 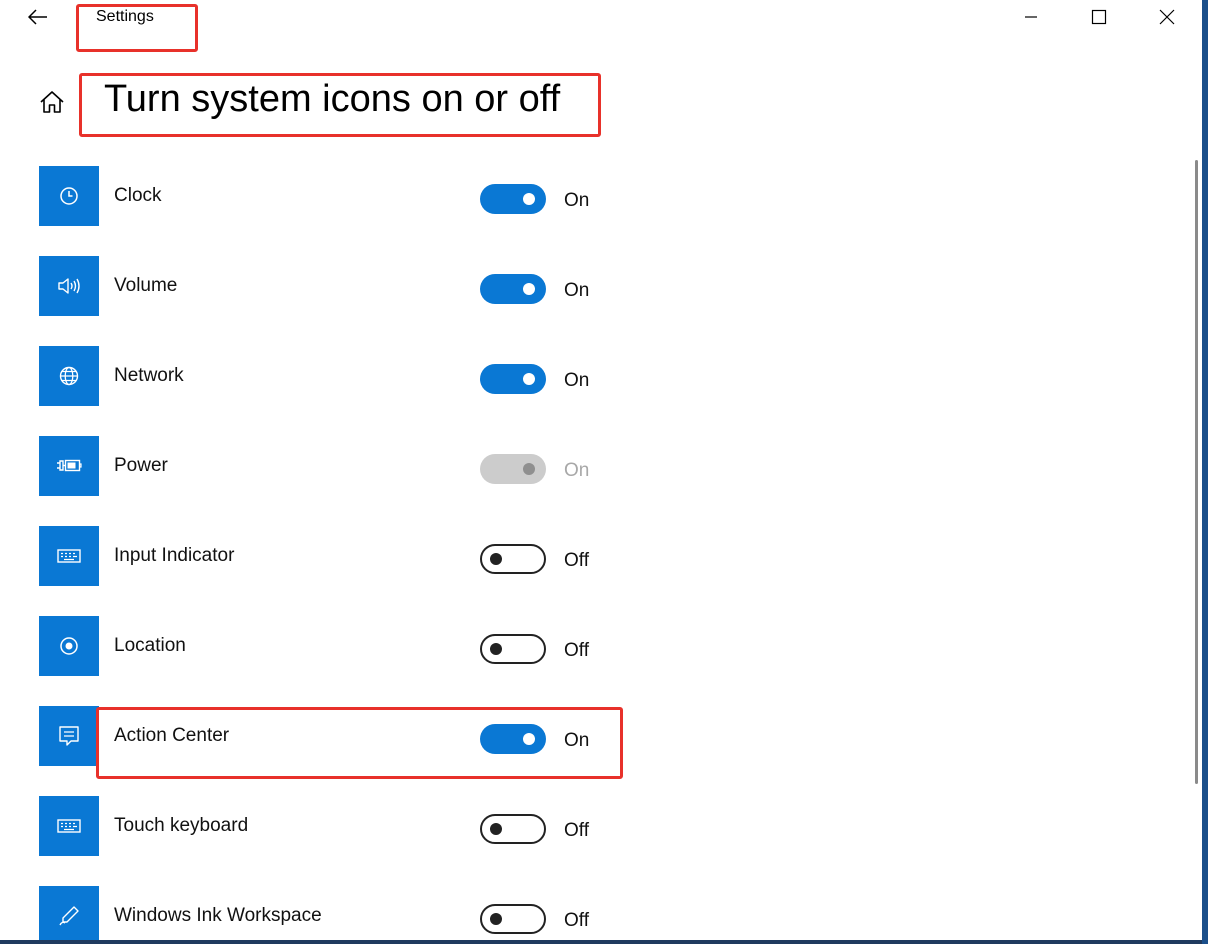 I want to click on setting-row-touch-keyboard: Touch keyboard Off, so click(x=339, y=826).